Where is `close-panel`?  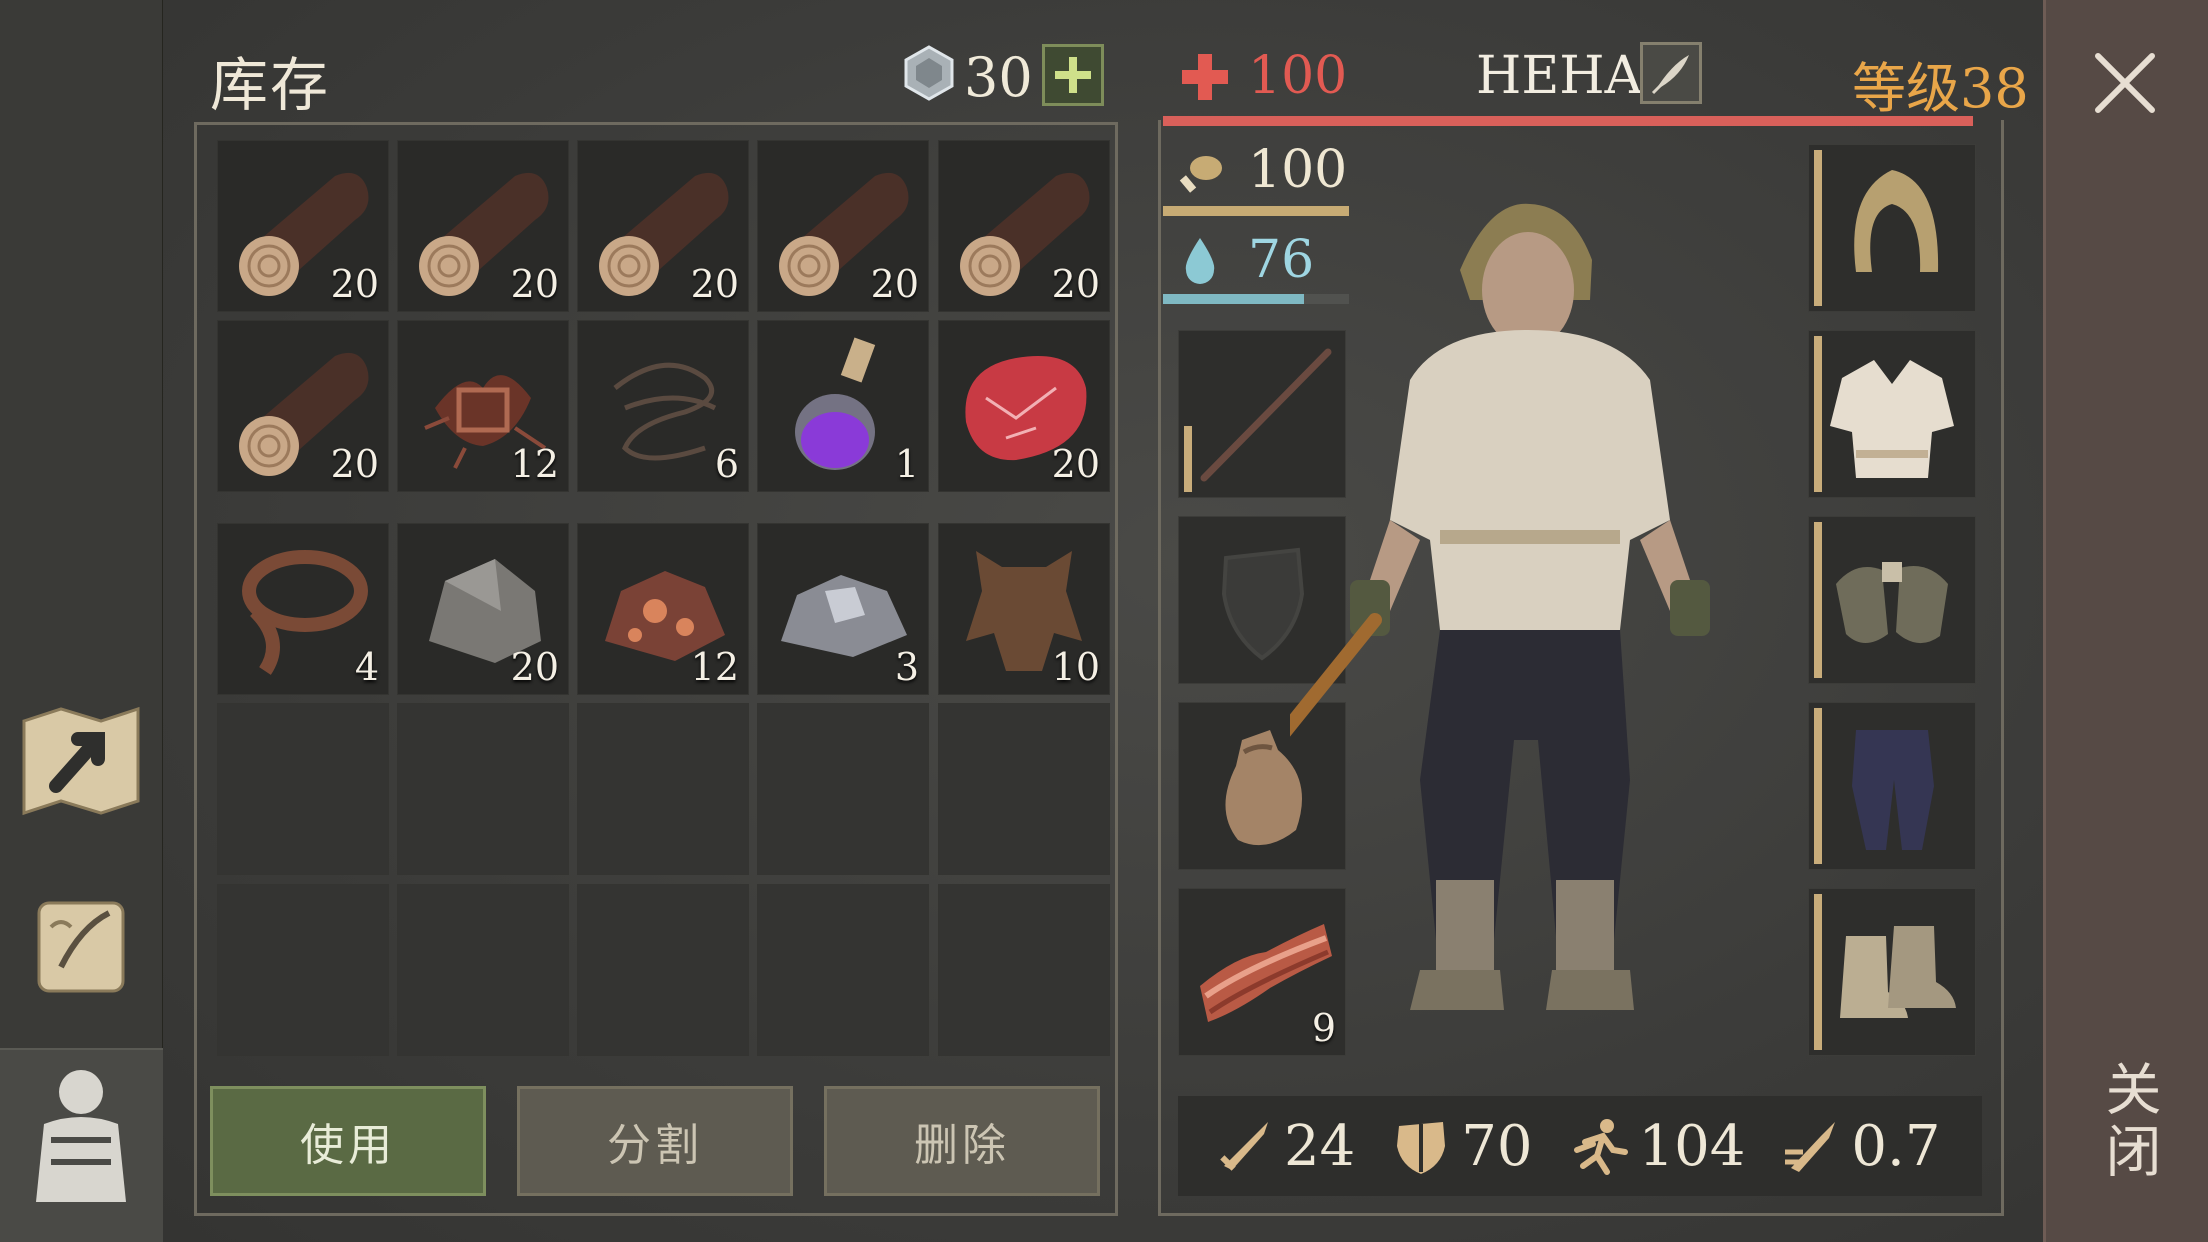
close-panel is located at coordinates (2125, 621).